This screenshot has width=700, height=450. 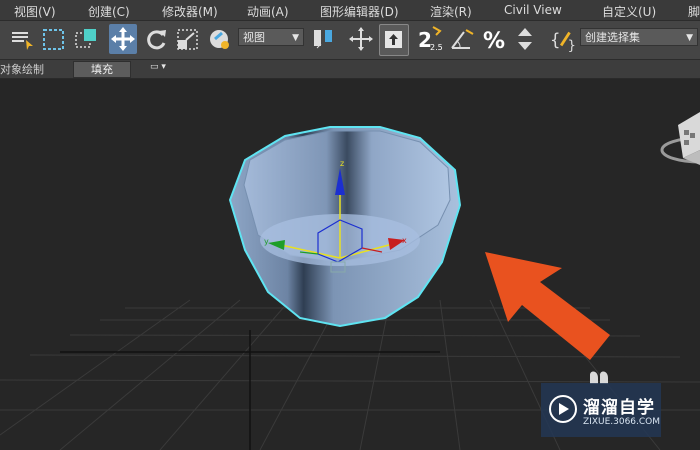 I want to click on window-crossing-icon, so click(x=86, y=39).